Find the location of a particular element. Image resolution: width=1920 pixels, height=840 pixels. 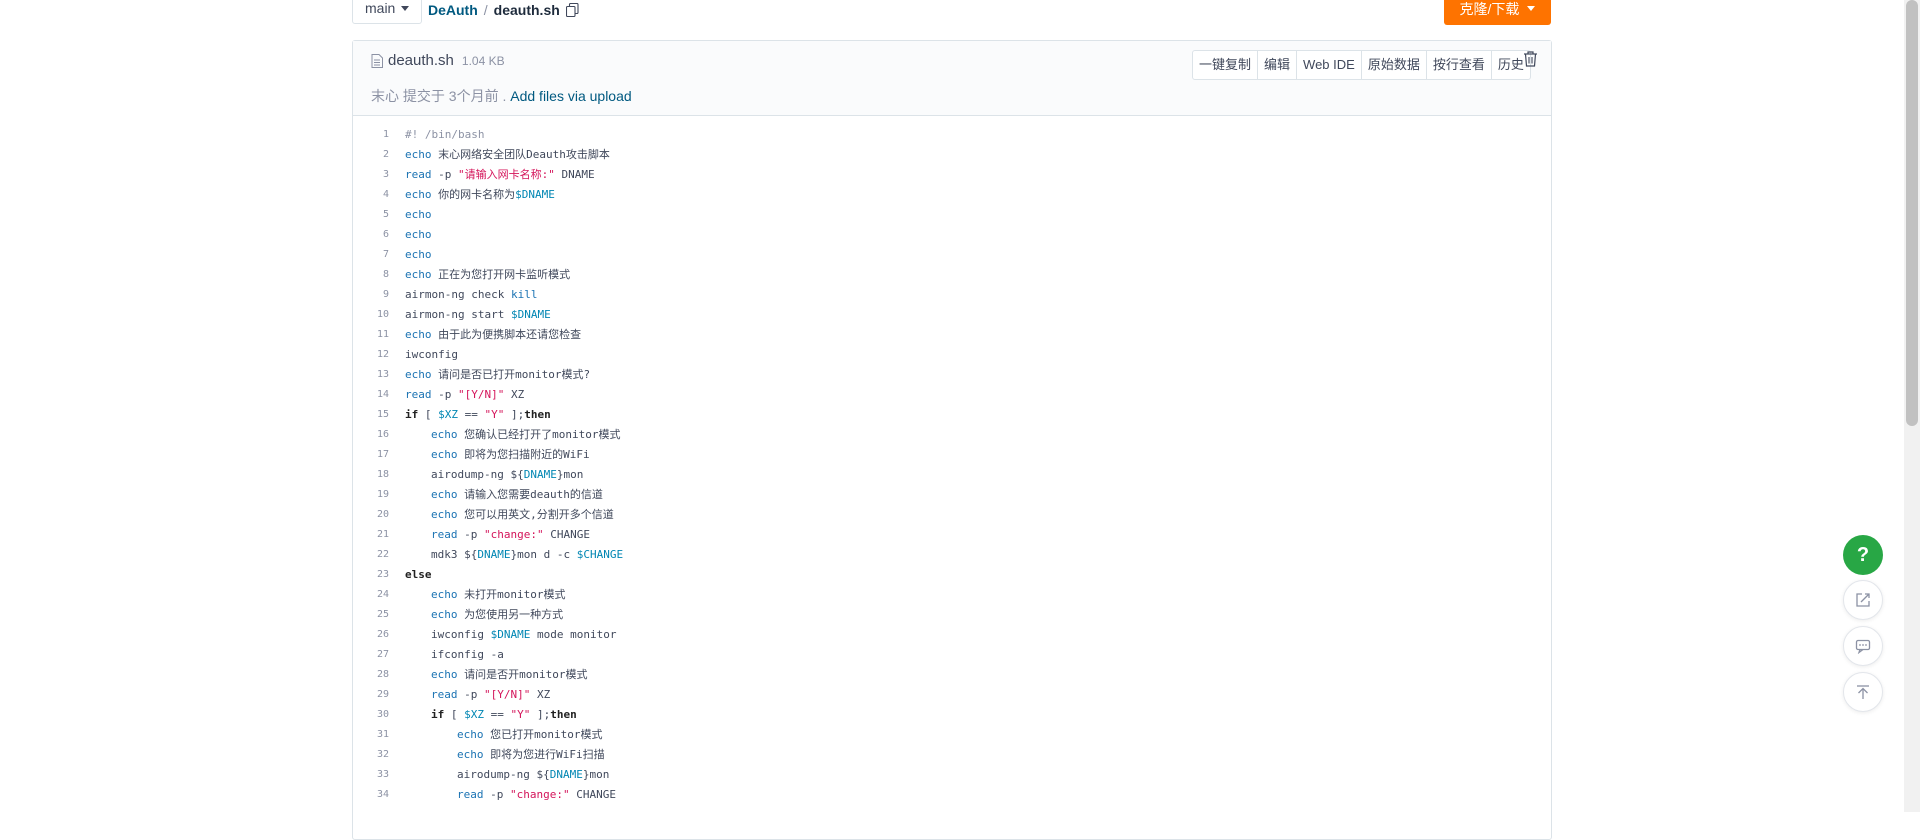

code-line-text: #! /bin/bash is located at coordinates (445, 134).